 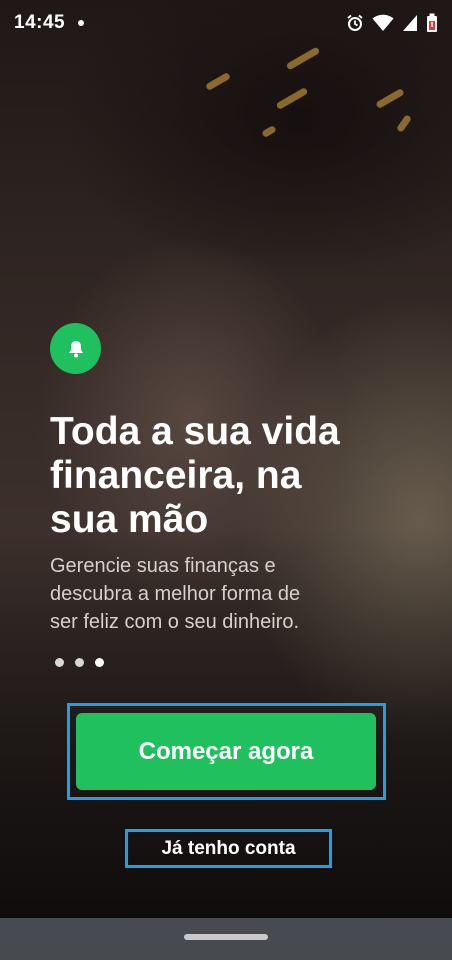 I want to click on start-now-button: Começar agora, so click(x=226, y=751).